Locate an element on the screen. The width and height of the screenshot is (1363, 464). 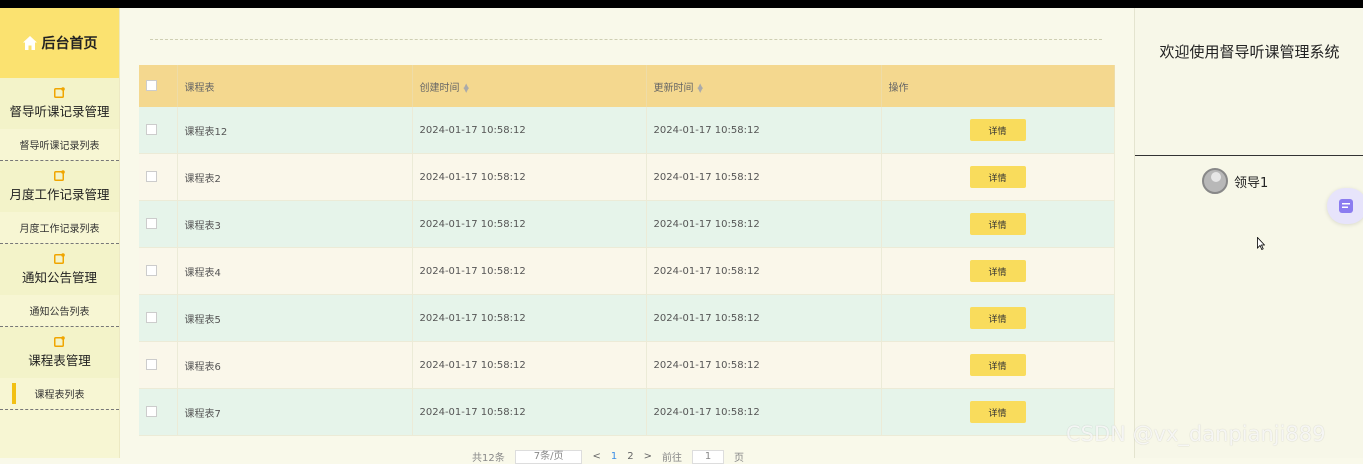
sidebar-item-notice-list: 通知公告列表 is located at coordinates (59, 310).